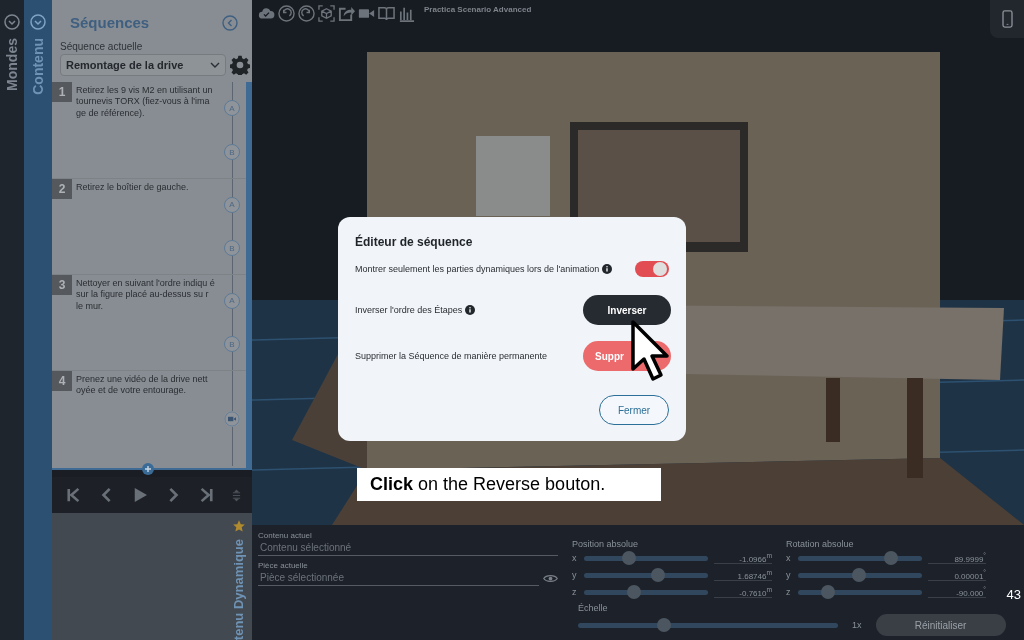 The width and height of the screenshot is (1024, 640). Describe the element at coordinates (12, 64) in the screenshot. I see `worlds-tab: Mondes` at that location.